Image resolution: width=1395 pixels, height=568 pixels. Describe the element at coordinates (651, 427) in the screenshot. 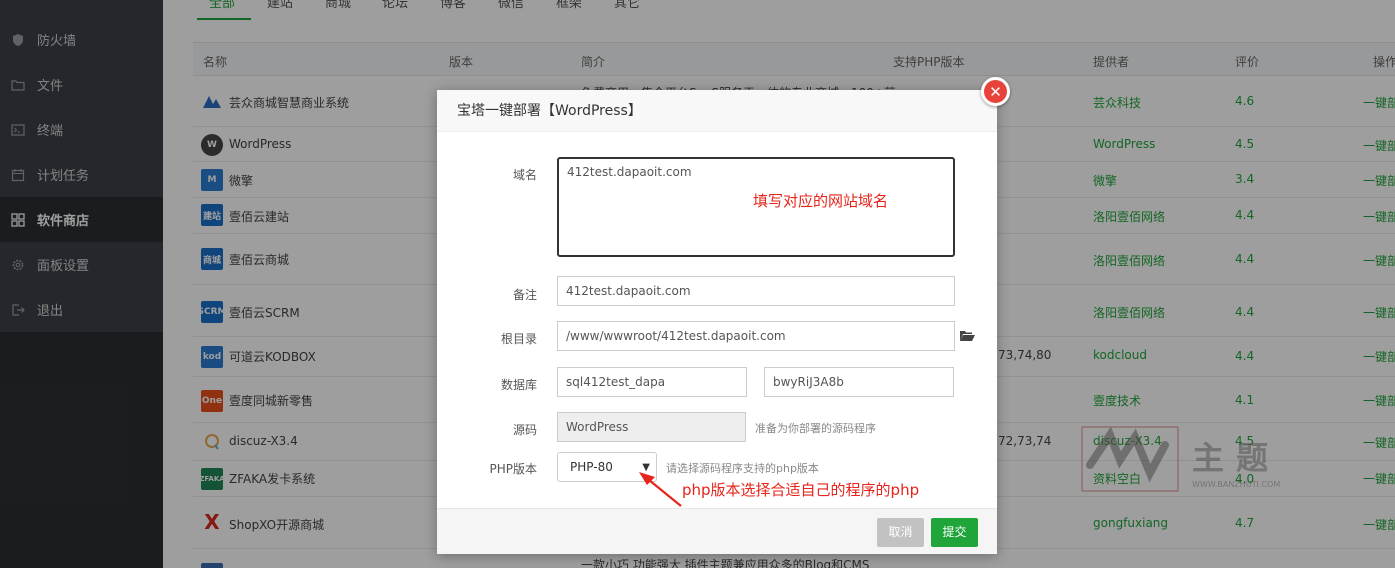

I see `source-input: WordPress` at that location.